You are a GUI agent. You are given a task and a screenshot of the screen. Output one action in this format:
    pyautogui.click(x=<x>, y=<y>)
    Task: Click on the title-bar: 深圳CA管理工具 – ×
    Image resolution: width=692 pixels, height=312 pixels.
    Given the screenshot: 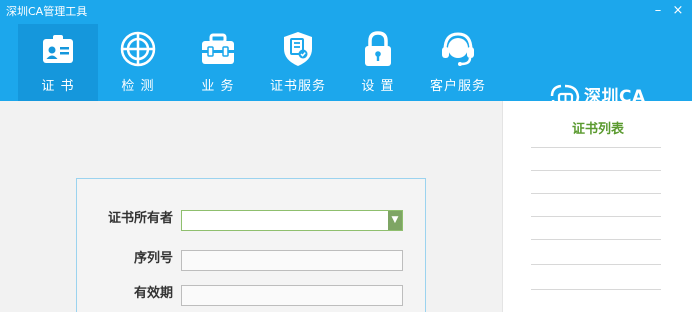 What is the action you would take?
    pyautogui.click(x=346, y=12)
    